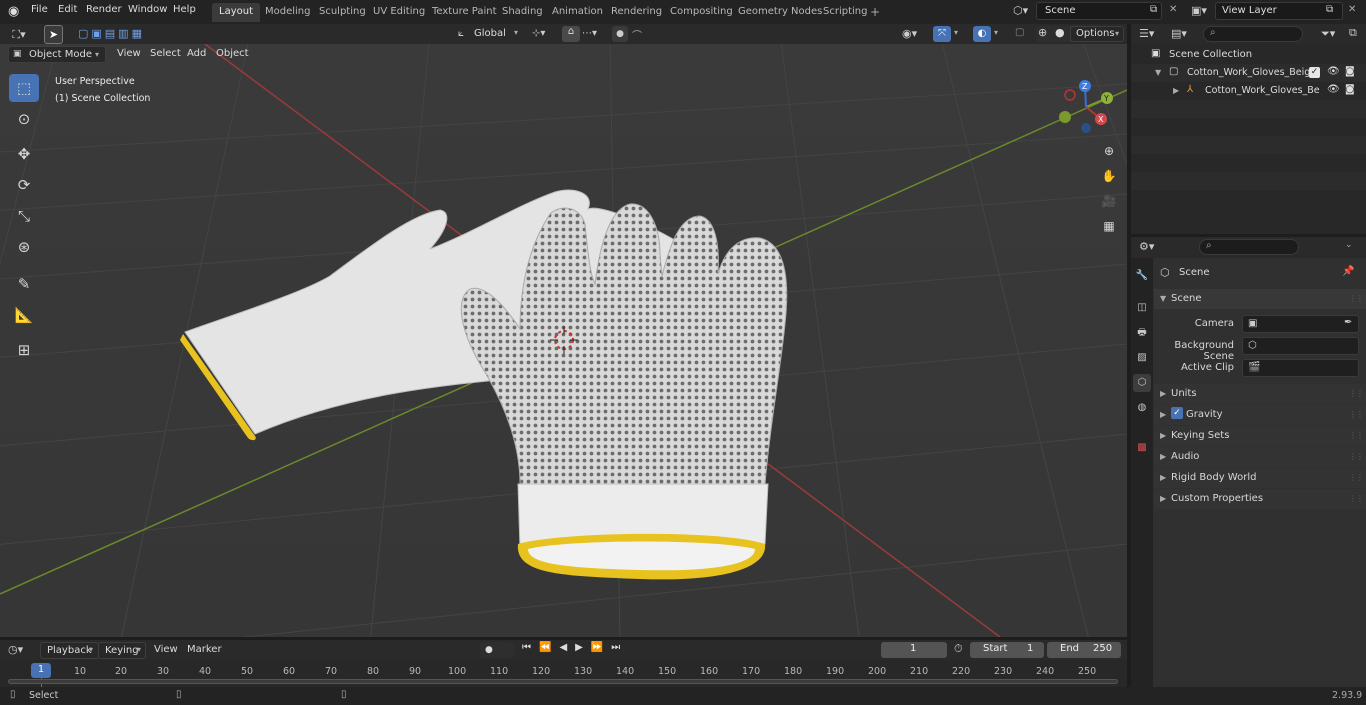 The height and width of the screenshot is (705, 1366). I want to click on timeline-marker-menu: Marker, so click(204, 650).